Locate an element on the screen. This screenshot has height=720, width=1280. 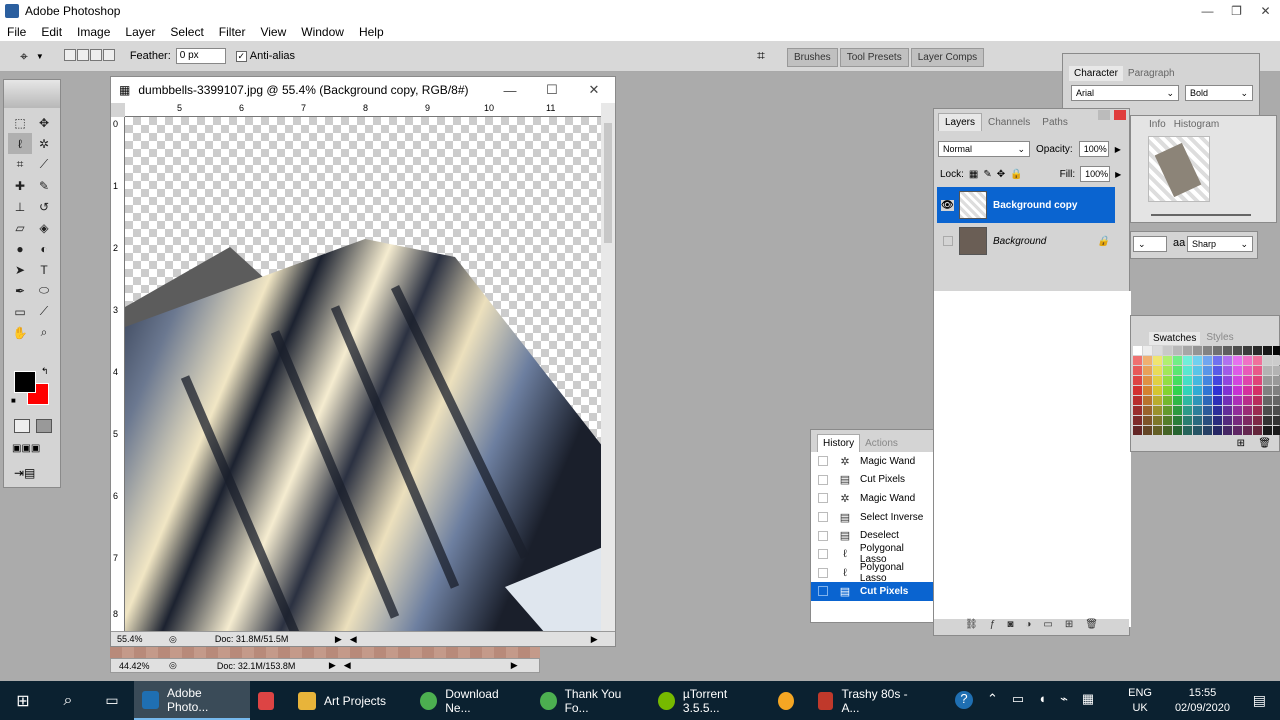
layer-name: Background is located at coordinates (1045, 241).